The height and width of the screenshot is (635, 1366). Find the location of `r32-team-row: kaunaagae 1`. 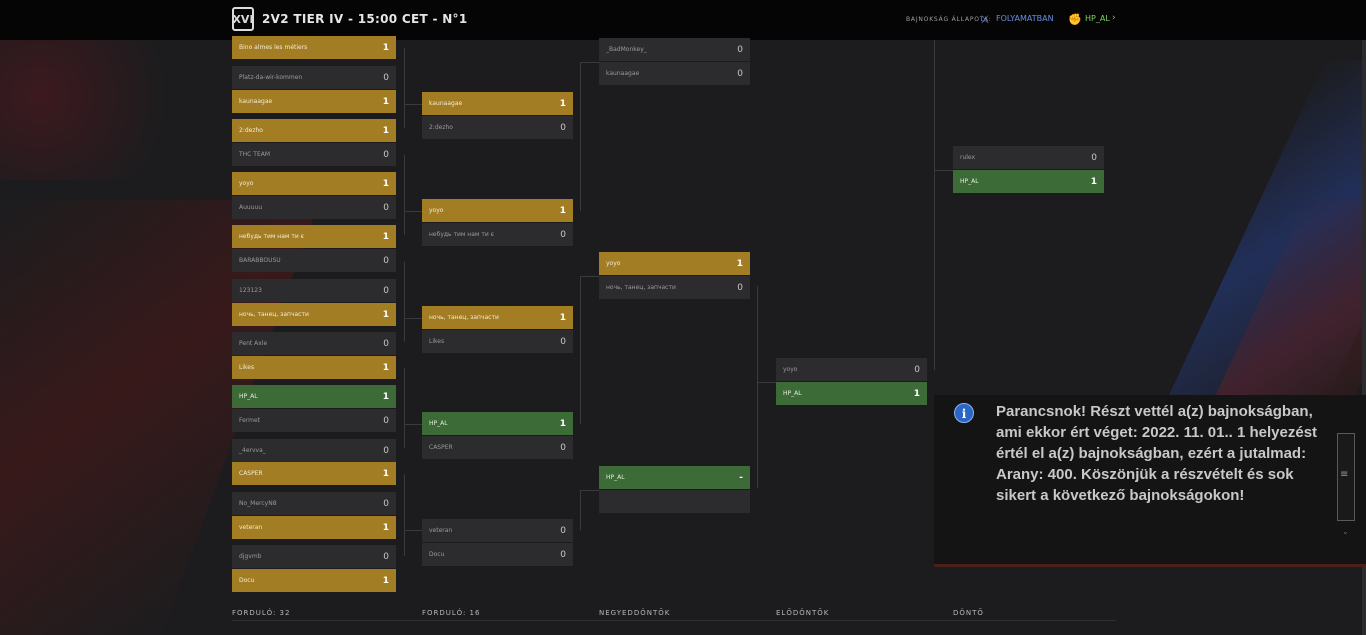

r32-team-row: kaunaagae 1 is located at coordinates (314, 101).